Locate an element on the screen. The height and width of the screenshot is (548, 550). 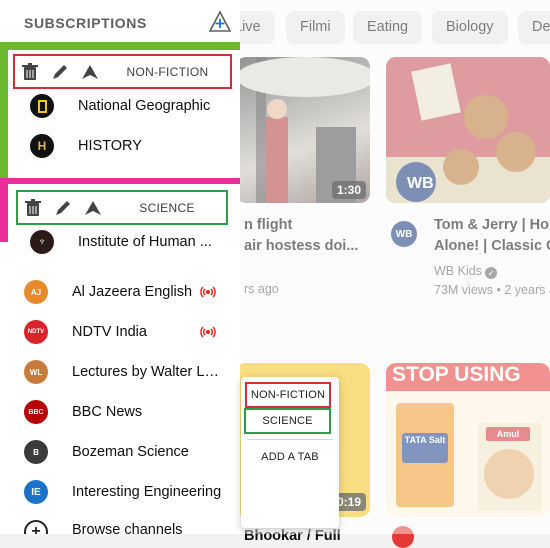
walter-lewin-avatar: WL is located at coordinates (36, 372).